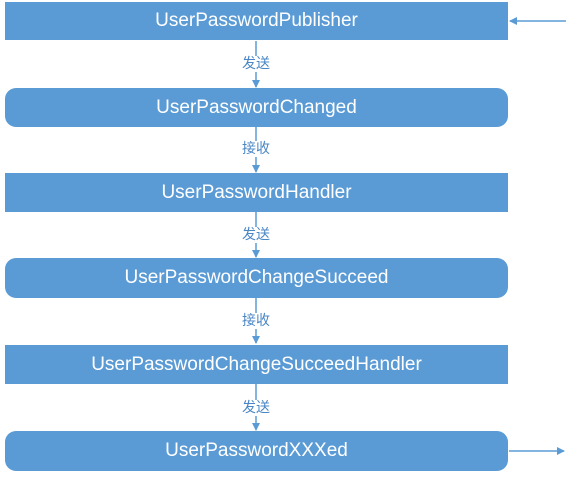  What do you see at coordinates (256, 107) in the screenshot?
I see `node-user-password-changed: UserPasswordChanged` at bounding box center [256, 107].